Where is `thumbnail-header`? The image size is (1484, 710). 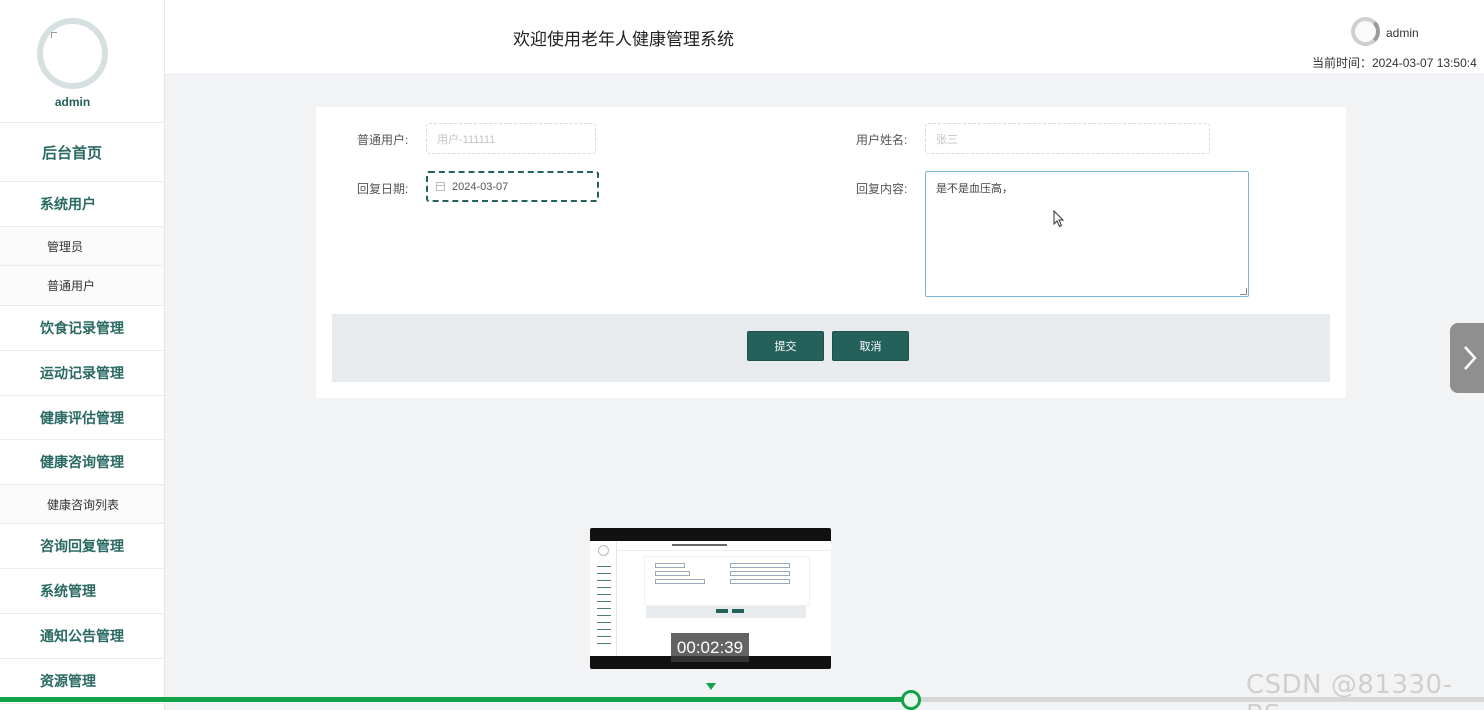 thumbnail-header is located at coordinates (724, 546).